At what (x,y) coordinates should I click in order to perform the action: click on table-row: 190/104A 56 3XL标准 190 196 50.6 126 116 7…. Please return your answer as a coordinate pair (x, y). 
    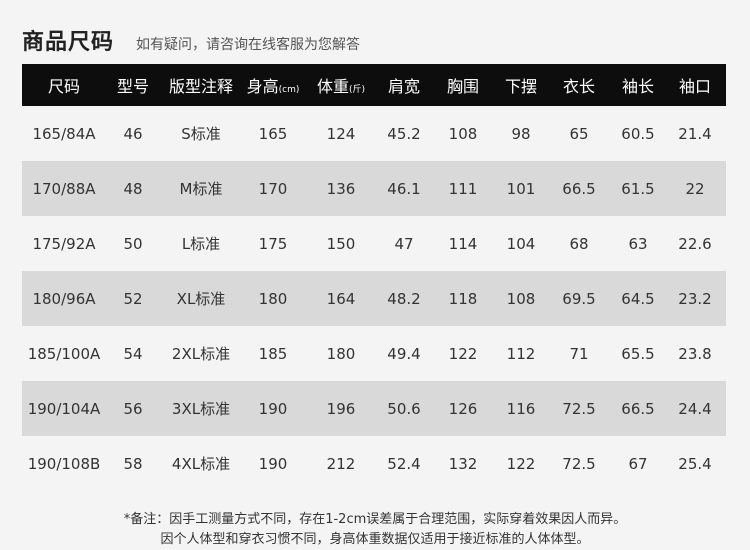
    Looking at the image, I should click on (374, 408).